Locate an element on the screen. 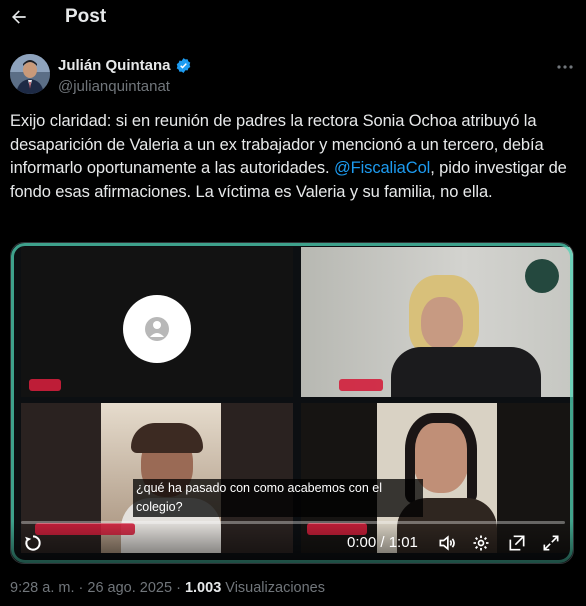 The width and height of the screenshot is (586, 606). settings-button is located at coordinates (481, 543).